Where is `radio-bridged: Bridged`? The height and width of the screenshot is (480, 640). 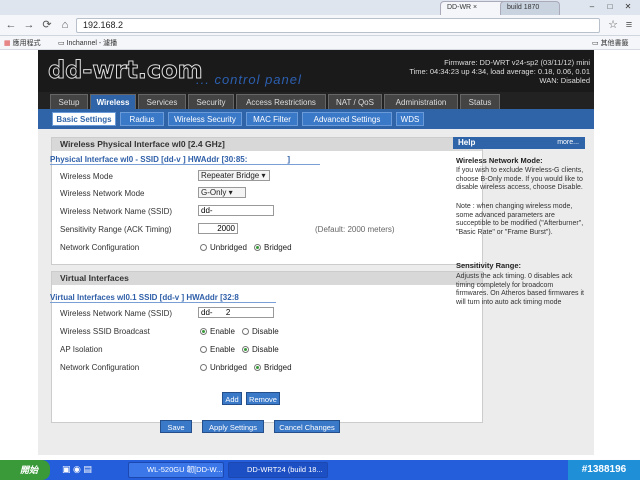
radio-bridged: Bridged is located at coordinates (273, 247).